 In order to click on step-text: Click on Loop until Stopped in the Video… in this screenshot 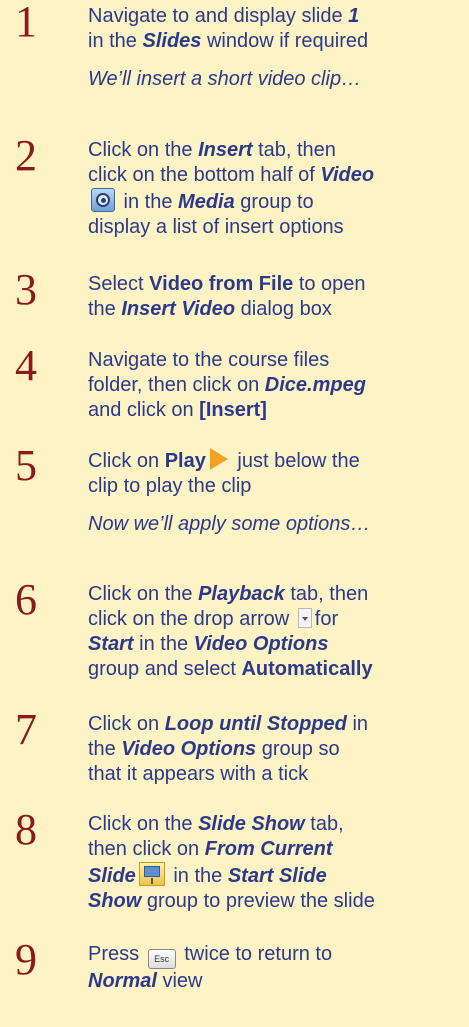, I will do `click(228, 749)`.